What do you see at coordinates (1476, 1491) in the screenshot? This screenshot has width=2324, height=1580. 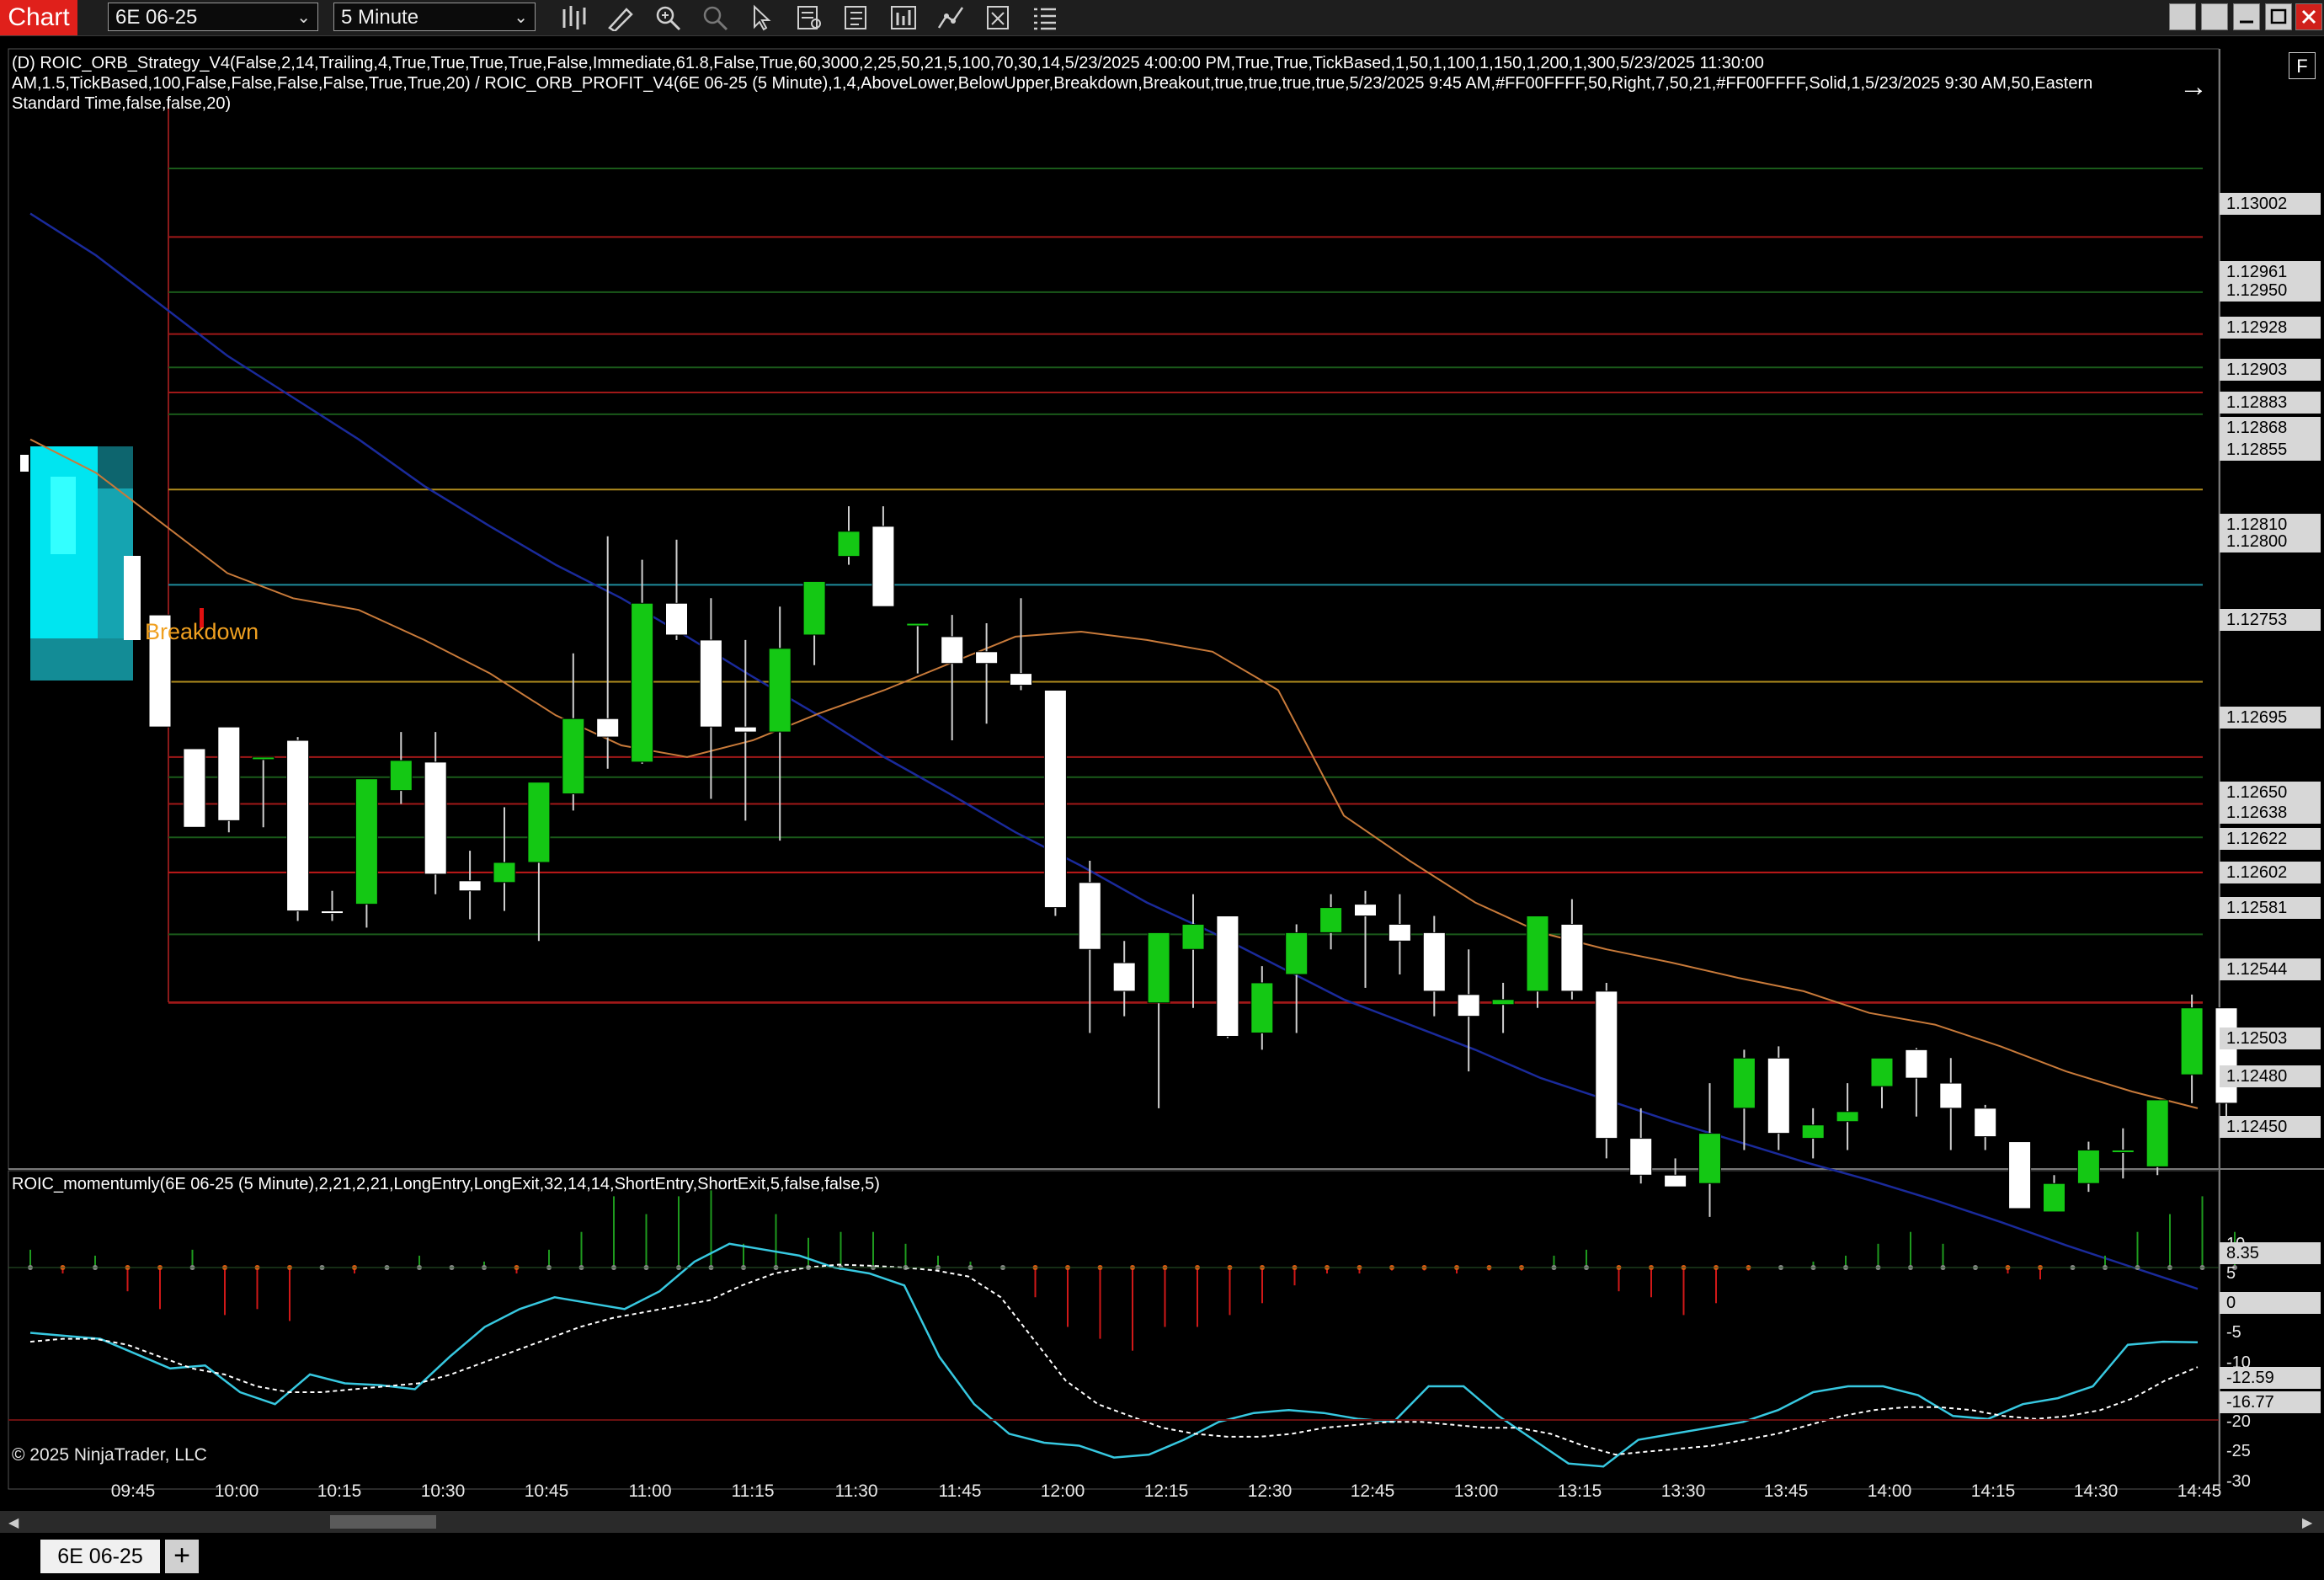 I see `time-axis-label: 13:00` at bounding box center [1476, 1491].